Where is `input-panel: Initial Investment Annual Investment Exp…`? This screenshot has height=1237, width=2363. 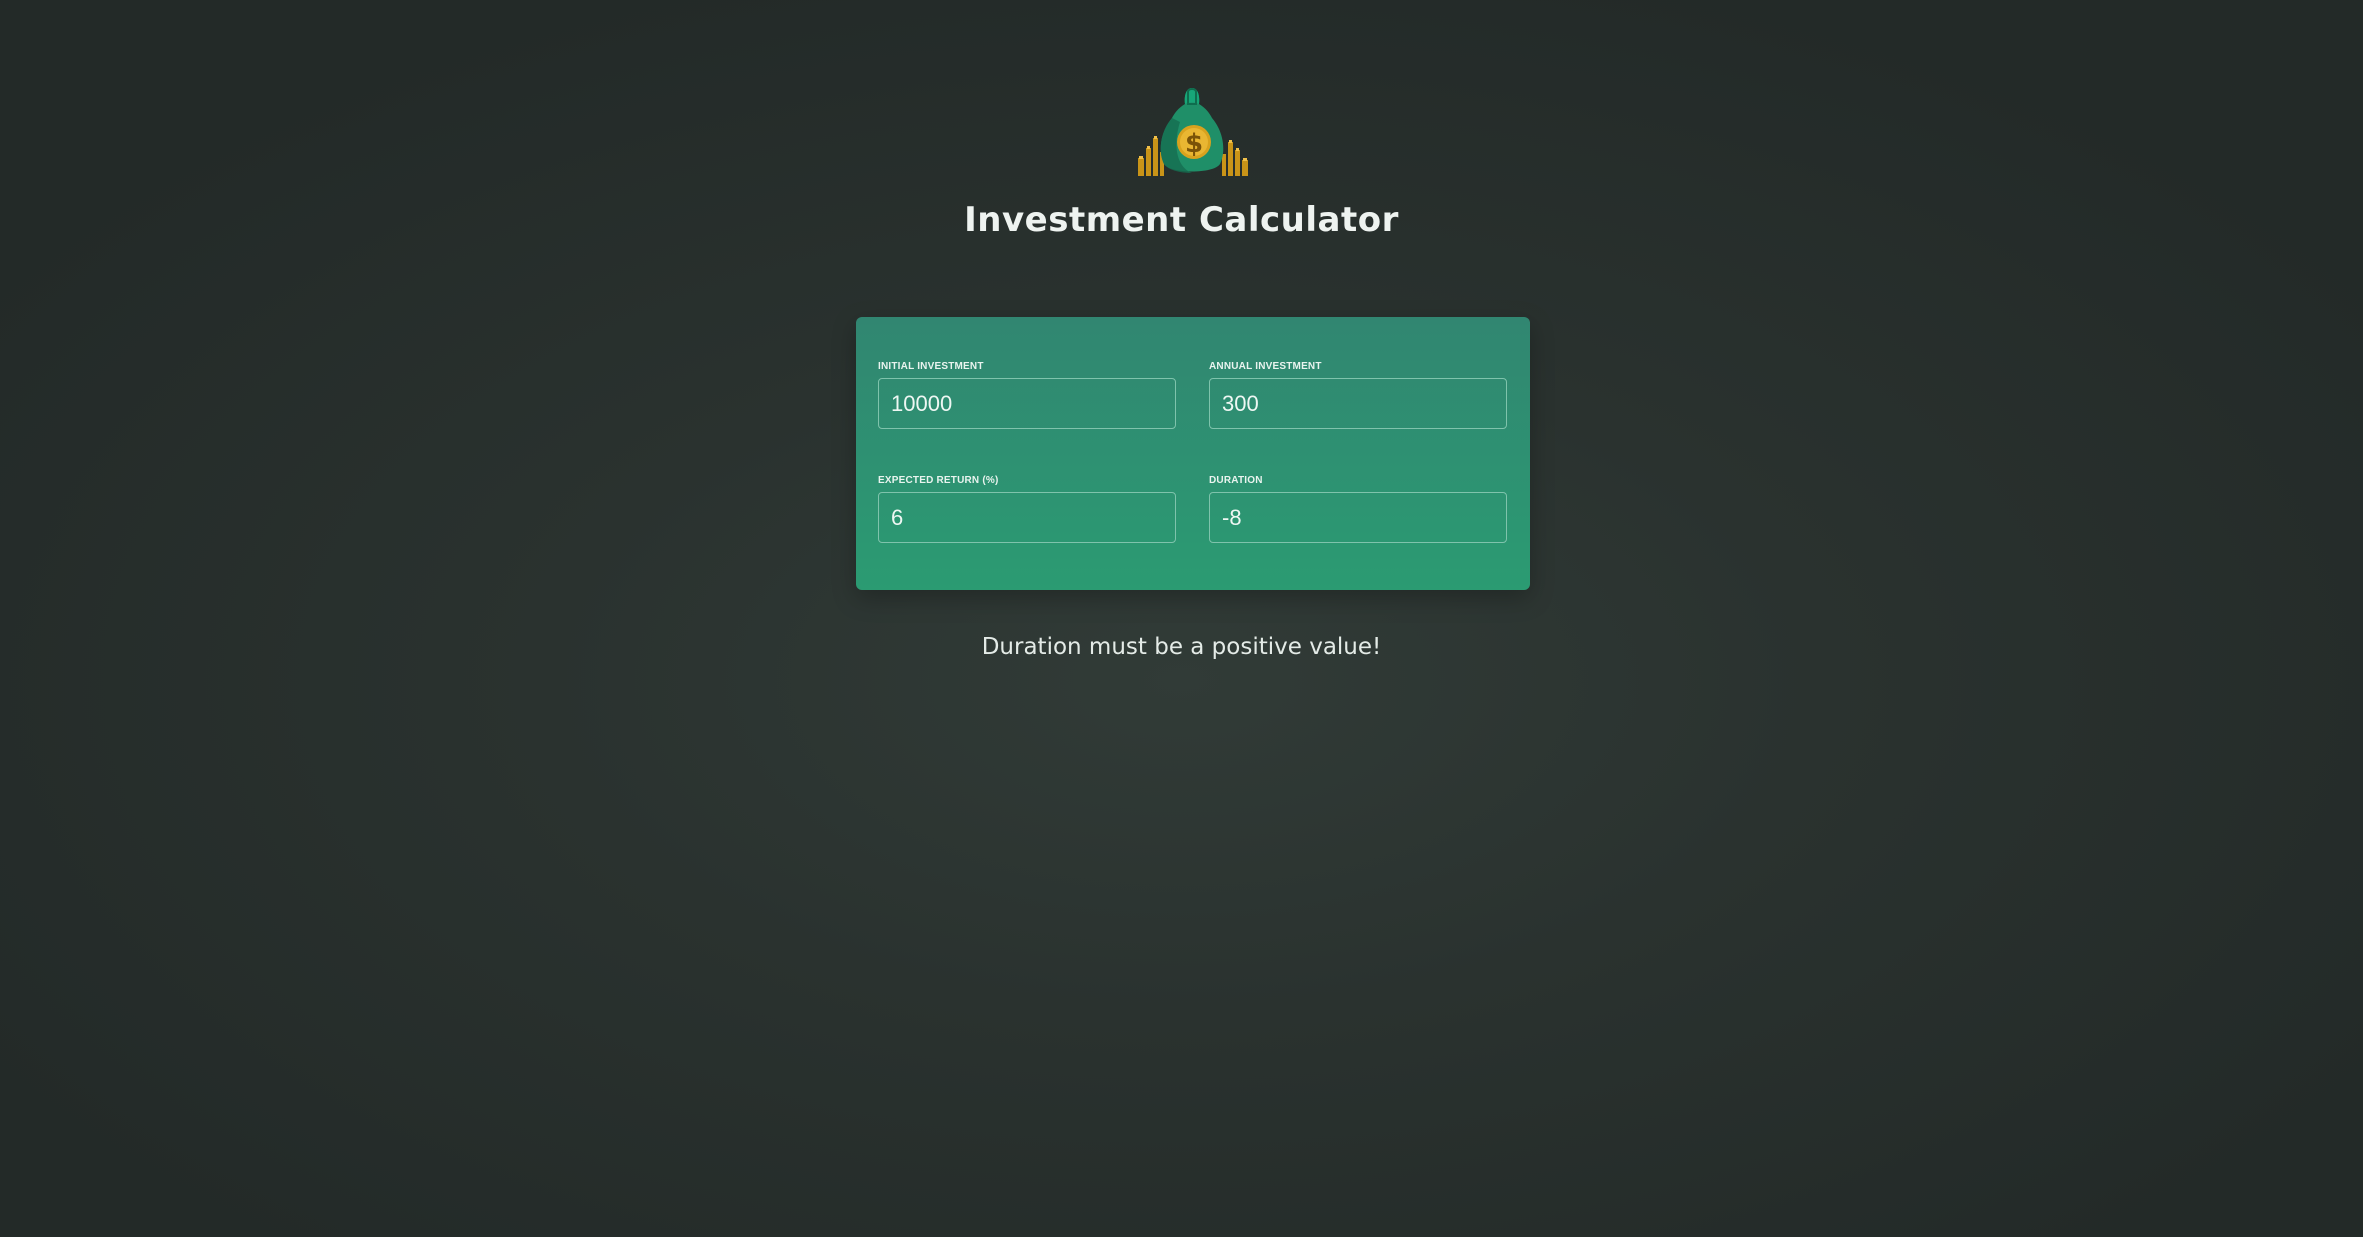
input-panel: Initial Investment Annual Investment Exp… is located at coordinates (1193, 453).